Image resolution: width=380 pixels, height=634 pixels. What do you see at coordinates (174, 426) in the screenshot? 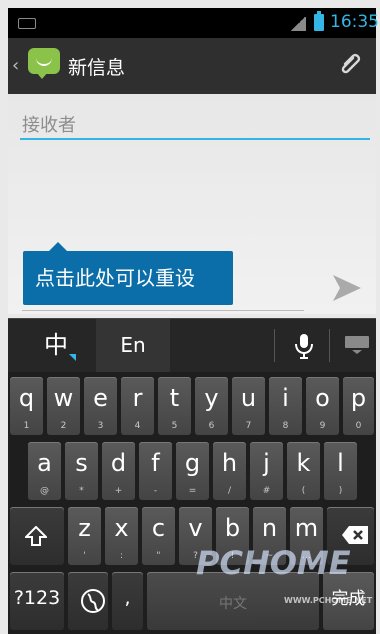
I see `key-sub-label: 5` at bounding box center [174, 426].